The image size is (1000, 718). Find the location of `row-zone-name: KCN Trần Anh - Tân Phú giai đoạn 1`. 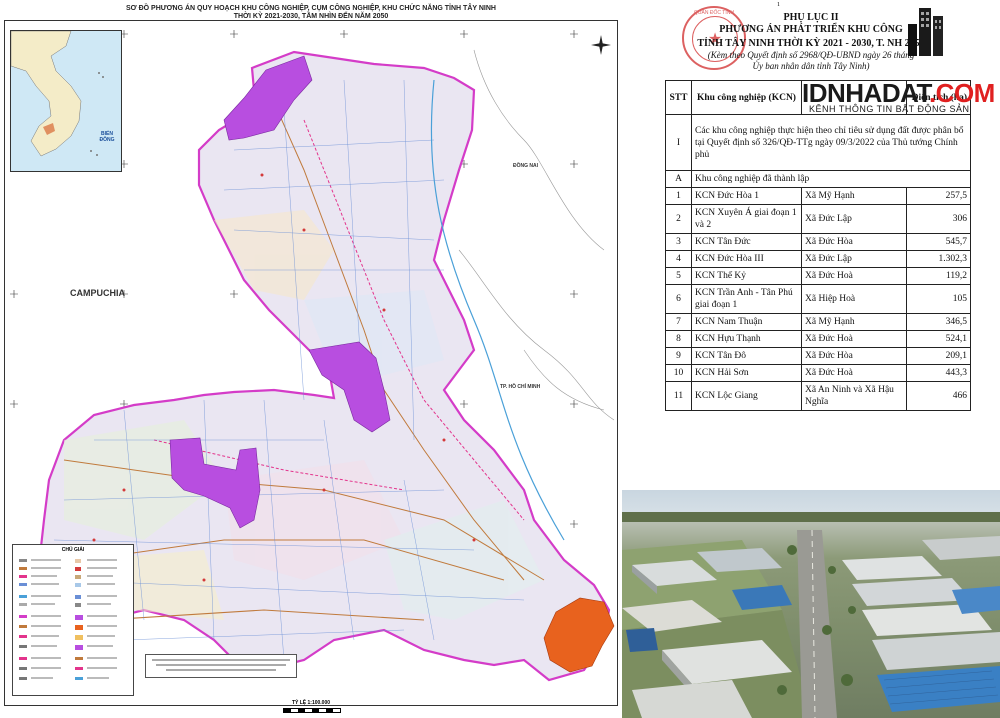

row-zone-name: KCN Trần Anh - Tân Phú giai đoạn 1 is located at coordinates (746, 299).